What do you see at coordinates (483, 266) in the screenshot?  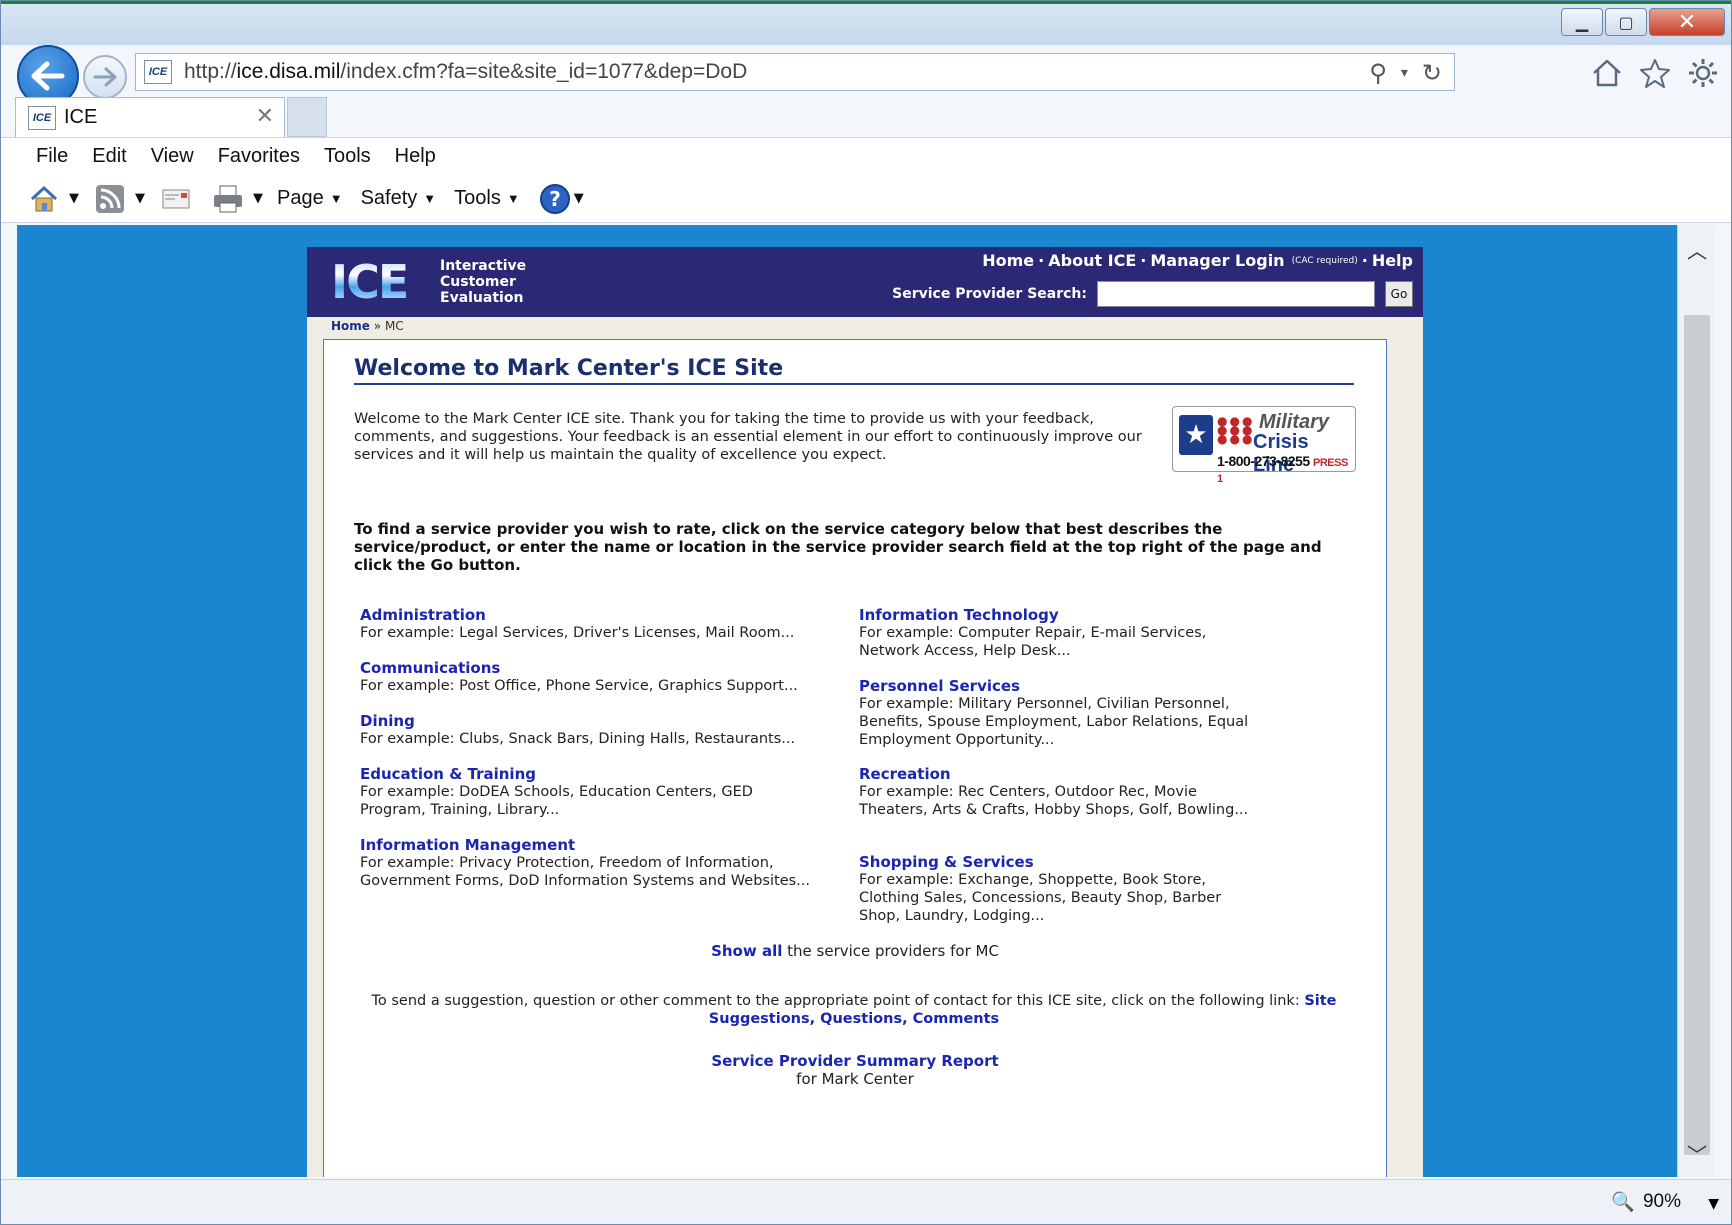 I see `site-title-line: Interactive` at bounding box center [483, 266].